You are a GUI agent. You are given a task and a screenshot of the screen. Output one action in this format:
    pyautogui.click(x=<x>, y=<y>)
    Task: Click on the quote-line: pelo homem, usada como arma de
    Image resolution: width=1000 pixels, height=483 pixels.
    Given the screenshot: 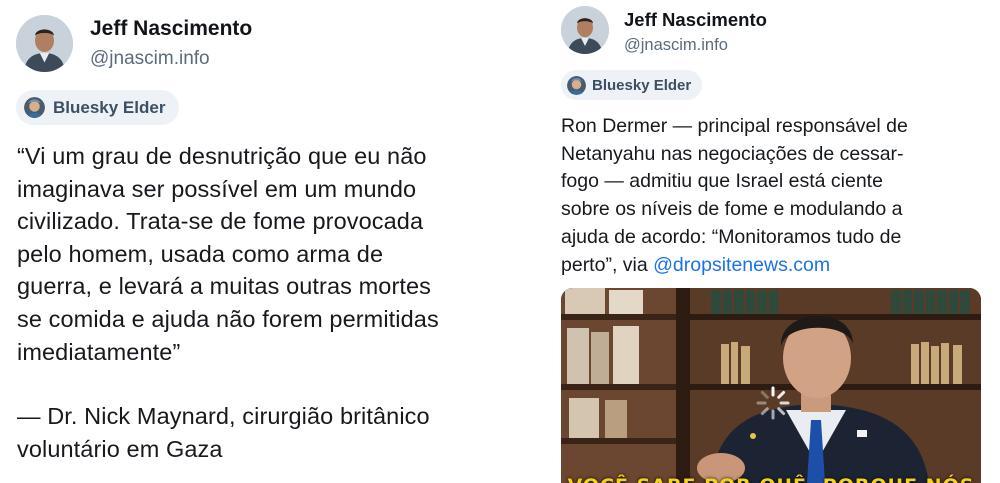 What is the action you would take?
    pyautogui.click(x=200, y=253)
    